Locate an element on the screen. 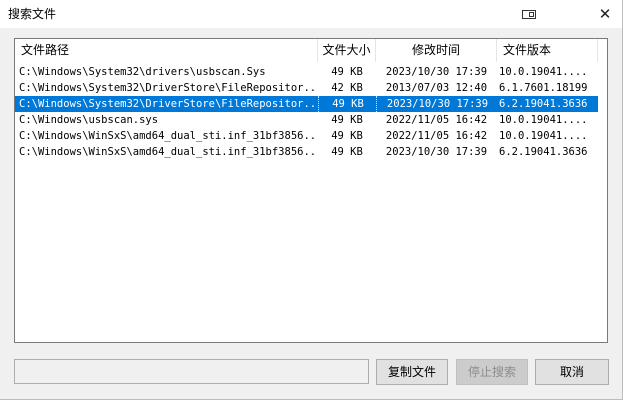 Image resolution: width=623 pixels, height=400 pixels. column-header-version: 文件版本 is located at coordinates (547, 50).